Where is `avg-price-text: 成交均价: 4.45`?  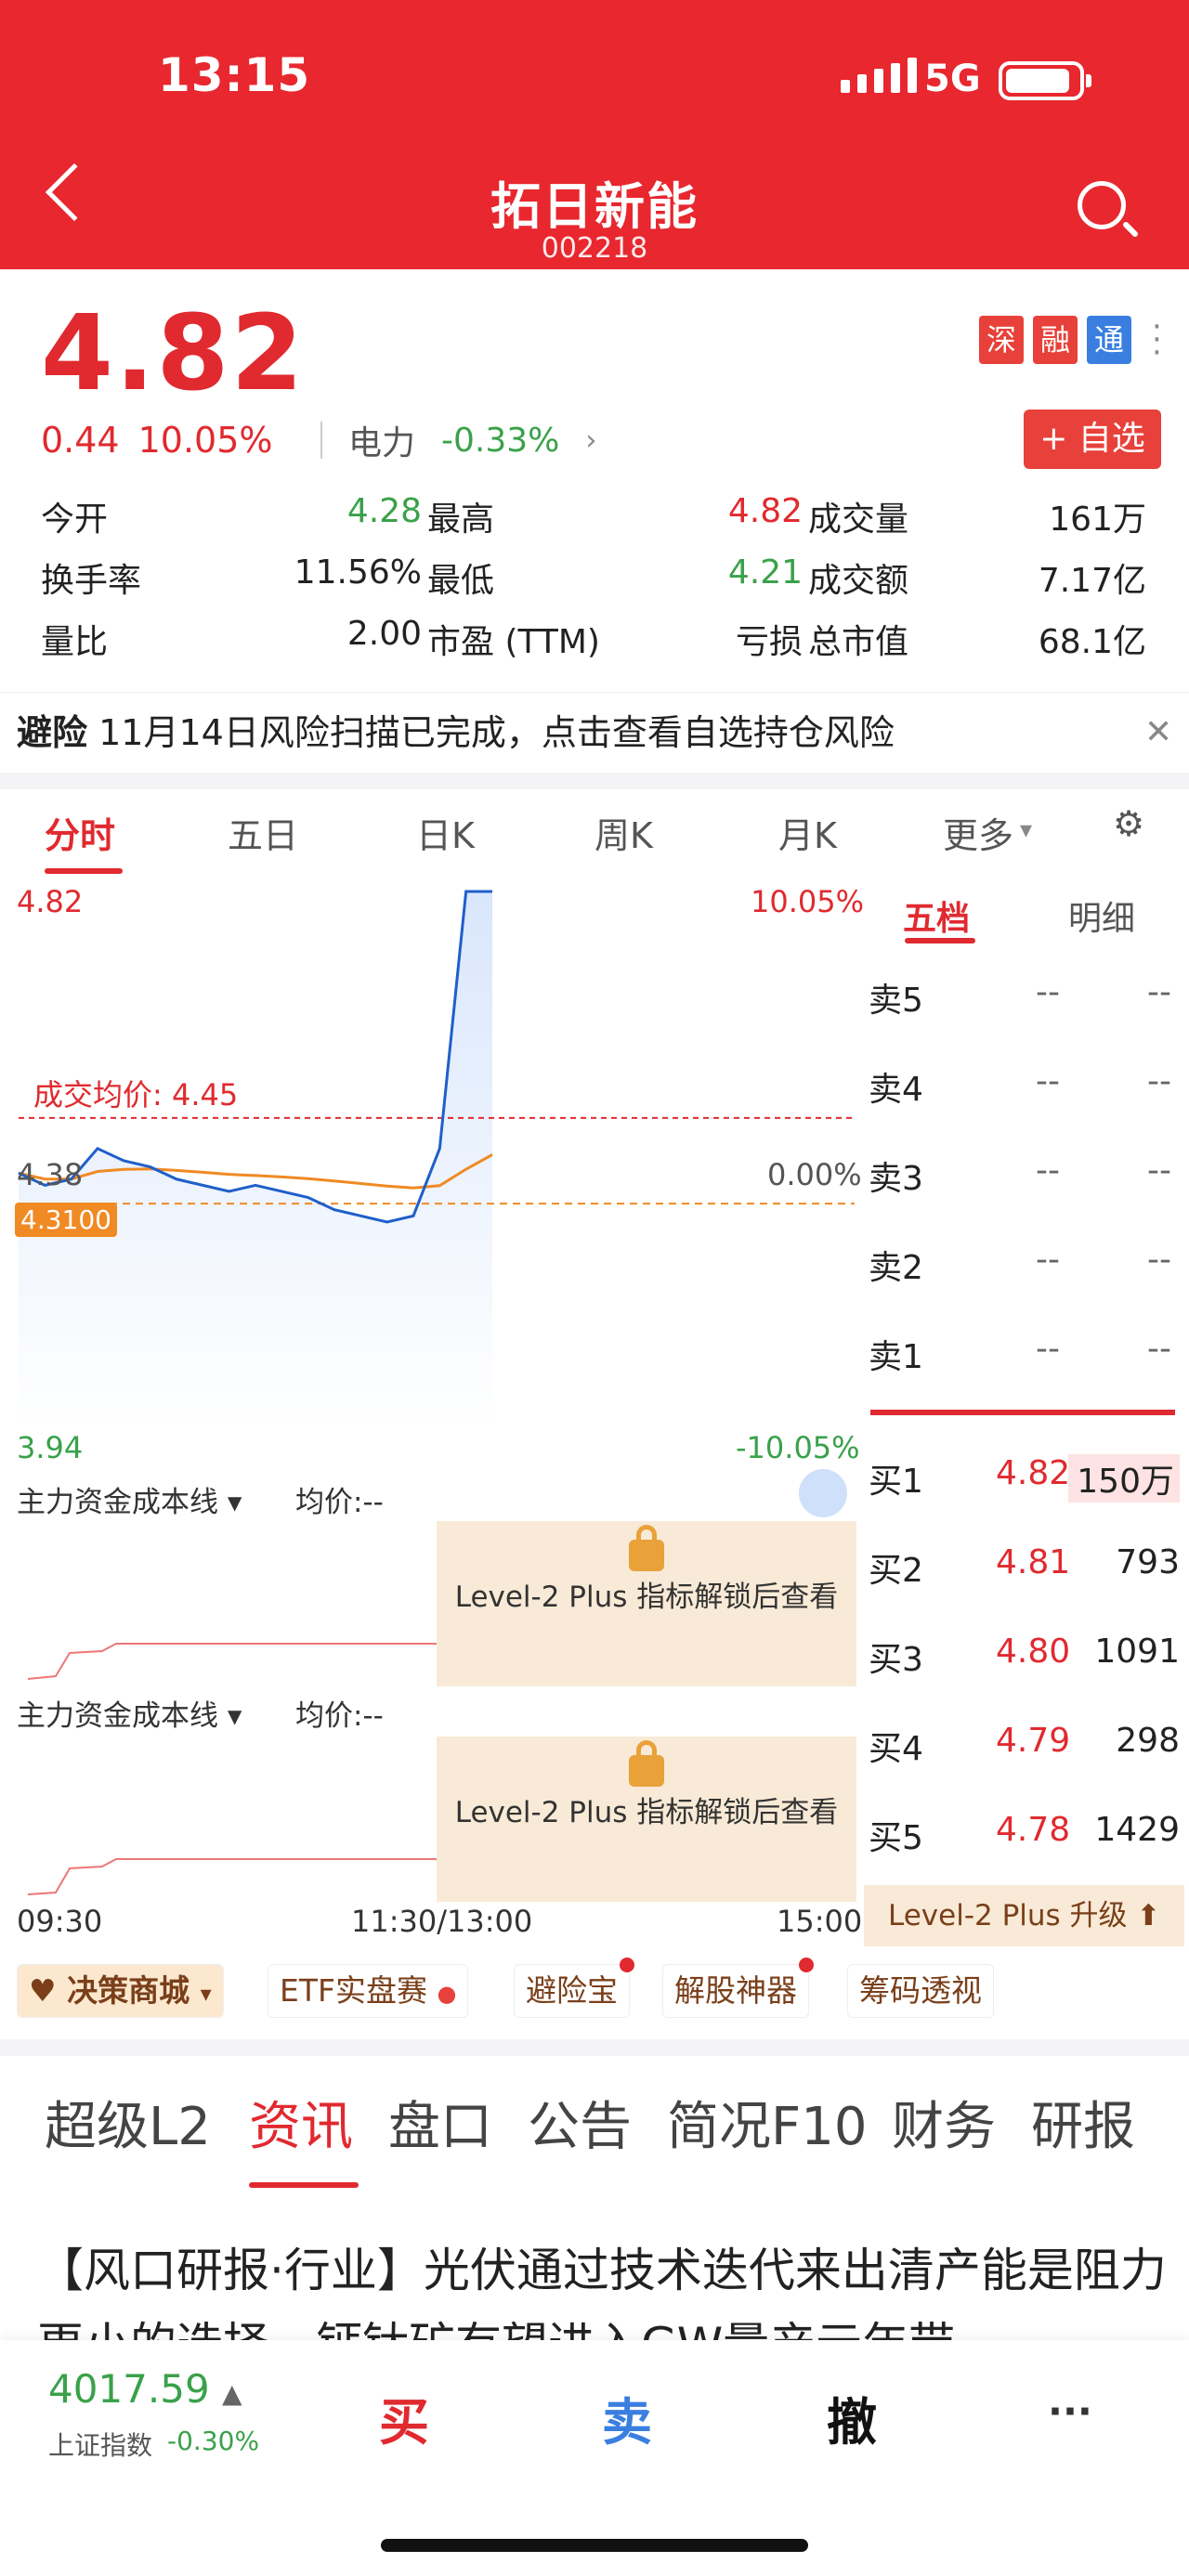
avg-price-text: 成交均价: 4.45 is located at coordinates (135, 1093).